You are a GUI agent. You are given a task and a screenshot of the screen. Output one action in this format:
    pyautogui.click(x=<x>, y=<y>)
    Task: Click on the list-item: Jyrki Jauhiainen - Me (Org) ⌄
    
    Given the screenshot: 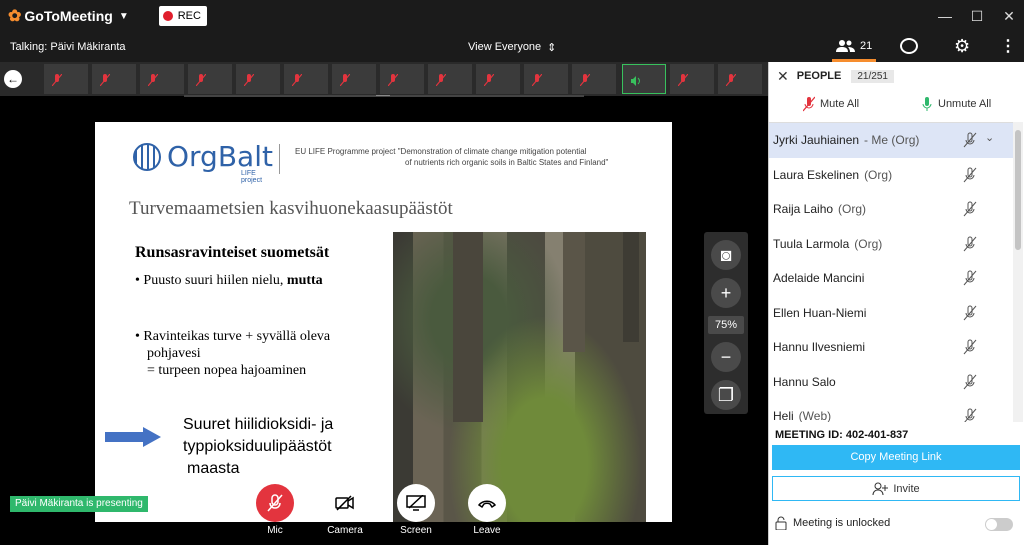 What is the action you would take?
    pyautogui.click(x=891, y=140)
    